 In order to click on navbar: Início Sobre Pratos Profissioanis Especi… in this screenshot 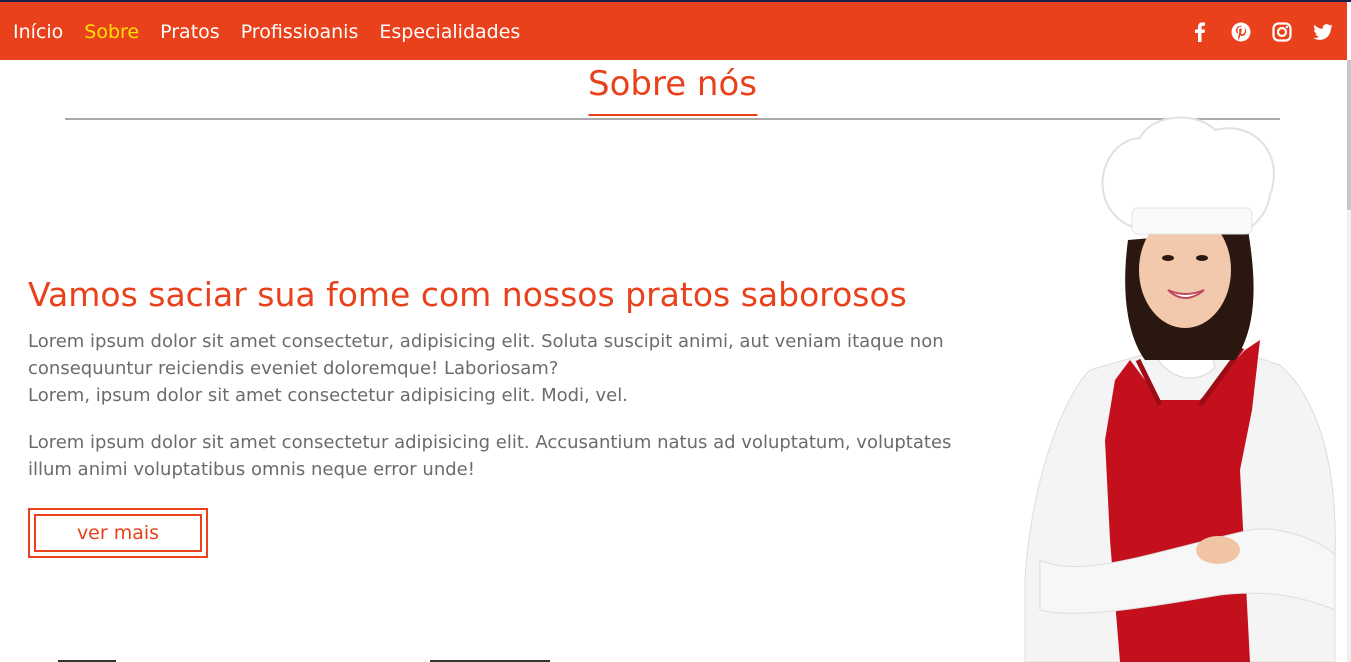, I will do `click(673, 31)`.